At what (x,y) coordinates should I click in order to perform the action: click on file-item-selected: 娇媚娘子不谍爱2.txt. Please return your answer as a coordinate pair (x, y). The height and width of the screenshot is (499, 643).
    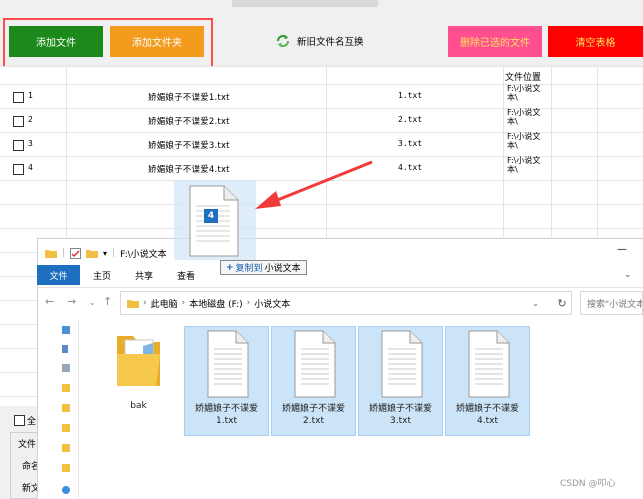
    Looking at the image, I should click on (313, 381).